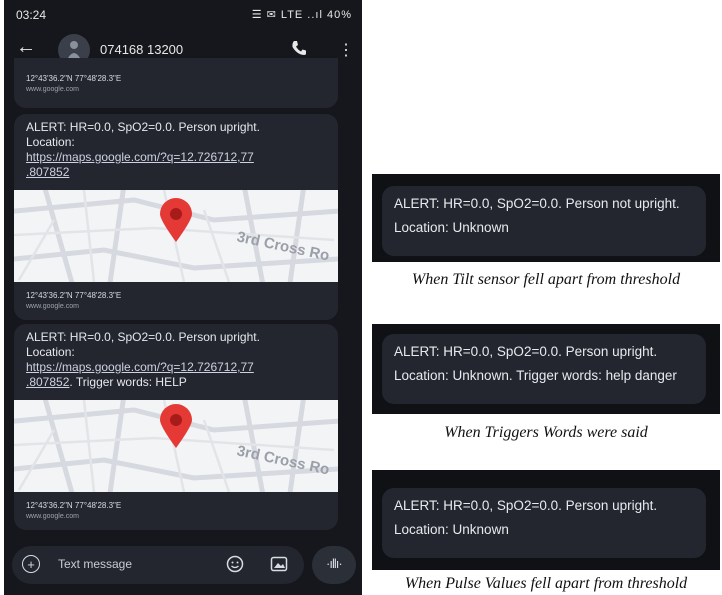  What do you see at coordinates (31, 15) in the screenshot?
I see `status-time: 03:24` at bounding box center [31, 15].